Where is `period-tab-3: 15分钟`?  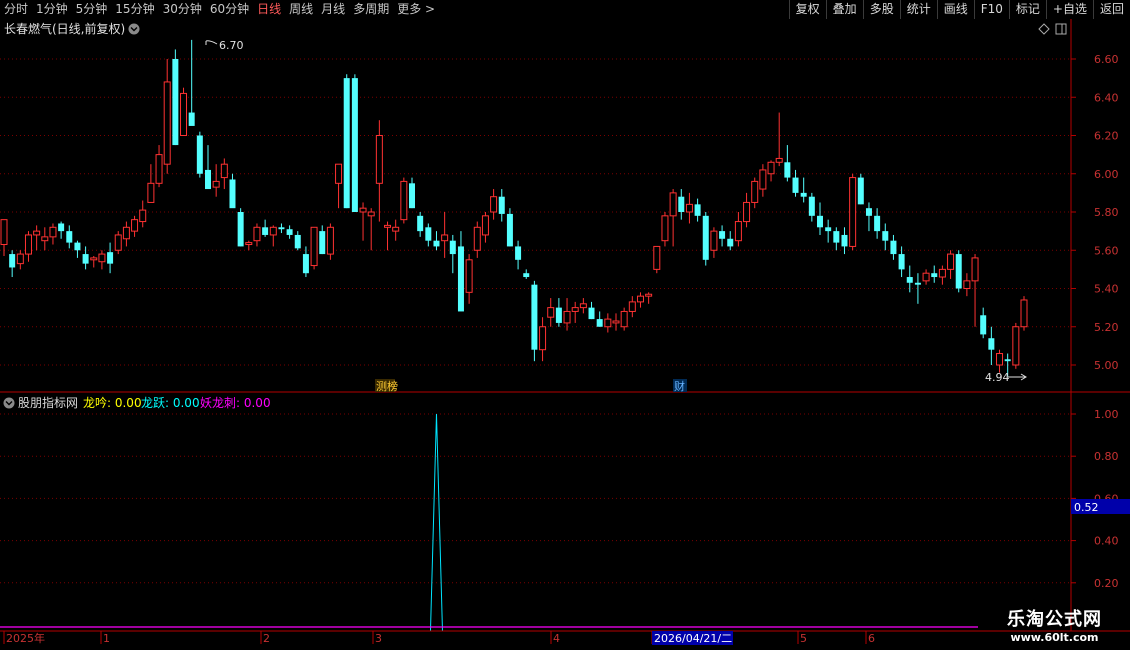
period-tab-3: 15分钟 is located at coordinates (134, 9).